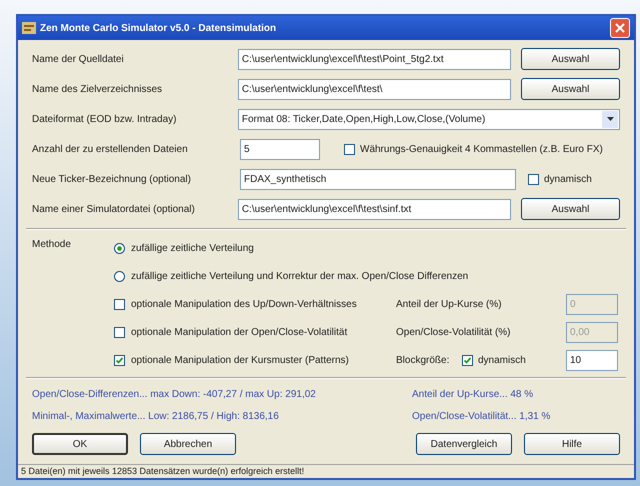 The width and height of the screenshot is (640, 486). What do you see at coordinates (378, 179) in the screenshot?
I see `input-field: FDAX_synthetisch` at bounding box center [378, 179].